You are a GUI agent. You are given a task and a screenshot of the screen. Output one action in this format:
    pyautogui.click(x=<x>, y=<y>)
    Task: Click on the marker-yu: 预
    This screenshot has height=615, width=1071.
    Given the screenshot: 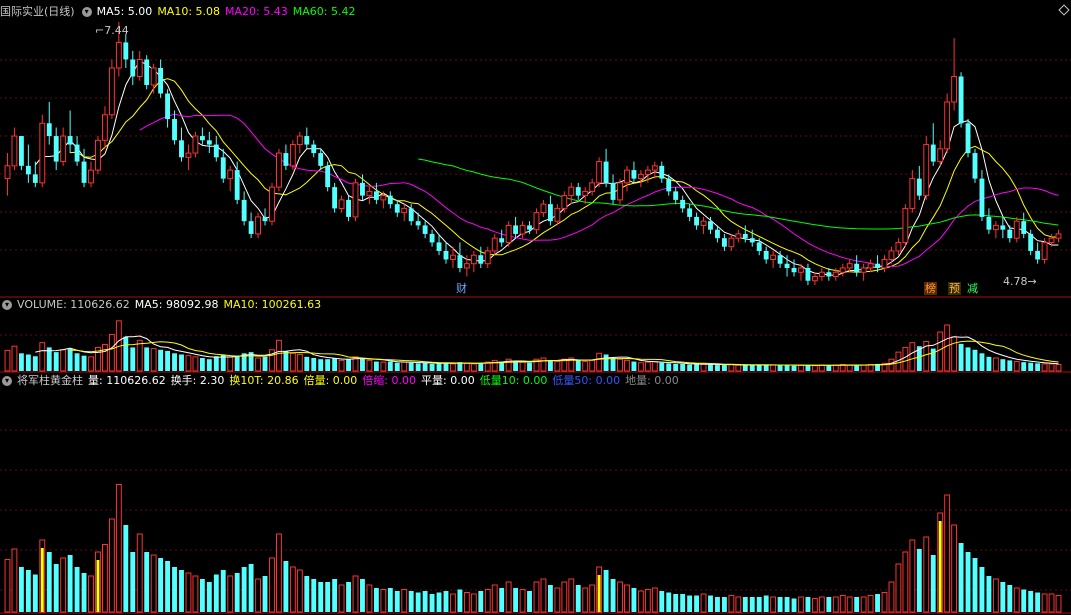 What is the action you would take?
    pyautogui.click(x=954, y=288)
    